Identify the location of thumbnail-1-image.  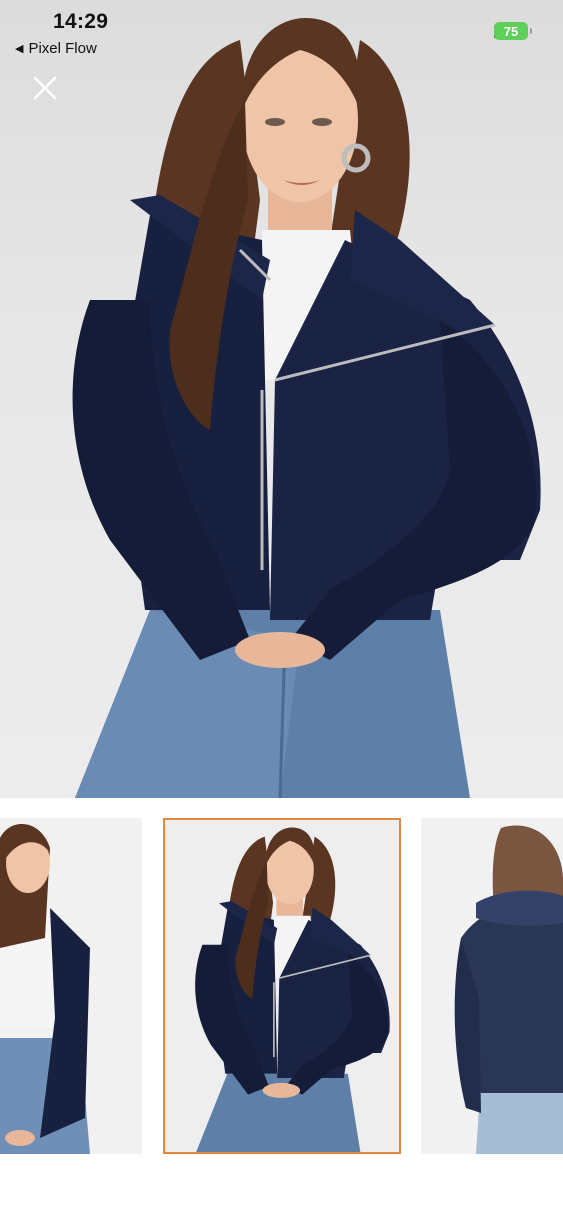
(71, 986).